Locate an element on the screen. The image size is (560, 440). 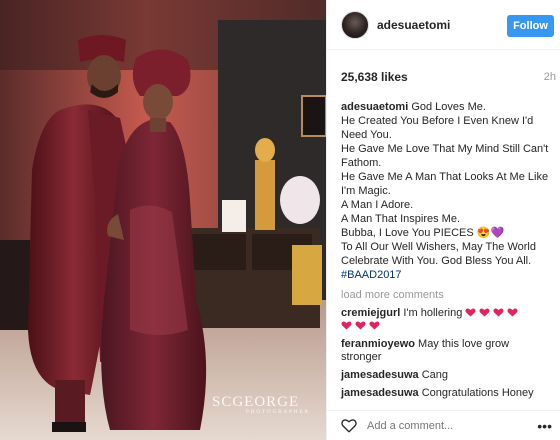
caption-hashtag: #BAAD2017 is located at coordinates (446, 275).